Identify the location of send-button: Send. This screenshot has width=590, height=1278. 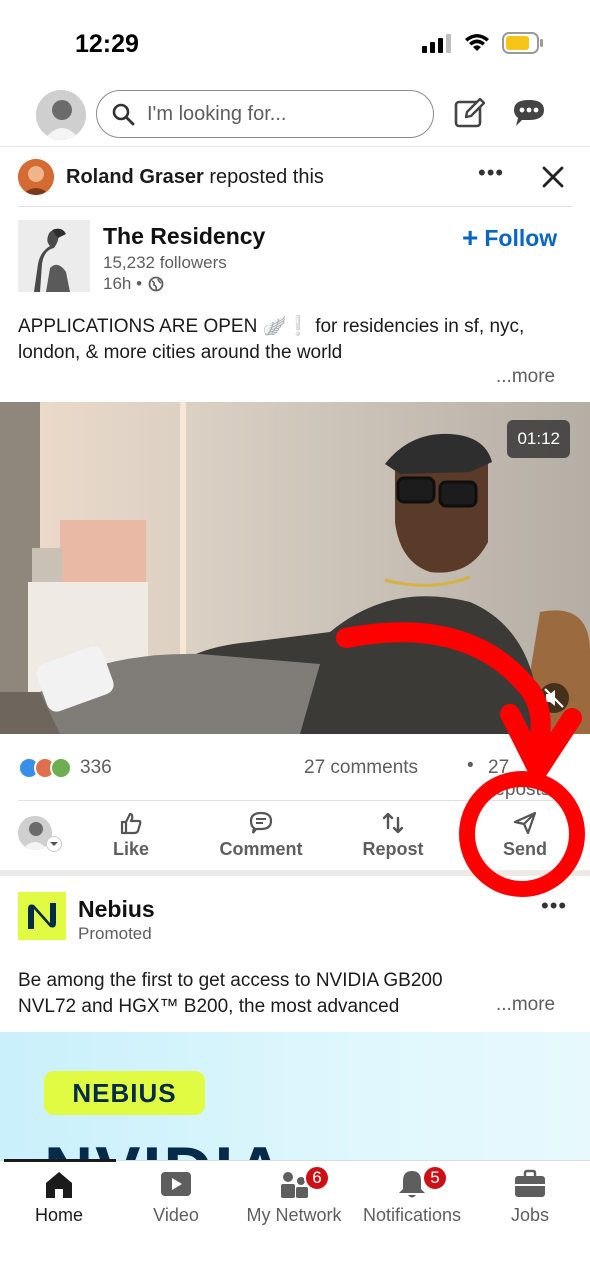
(525, 835).